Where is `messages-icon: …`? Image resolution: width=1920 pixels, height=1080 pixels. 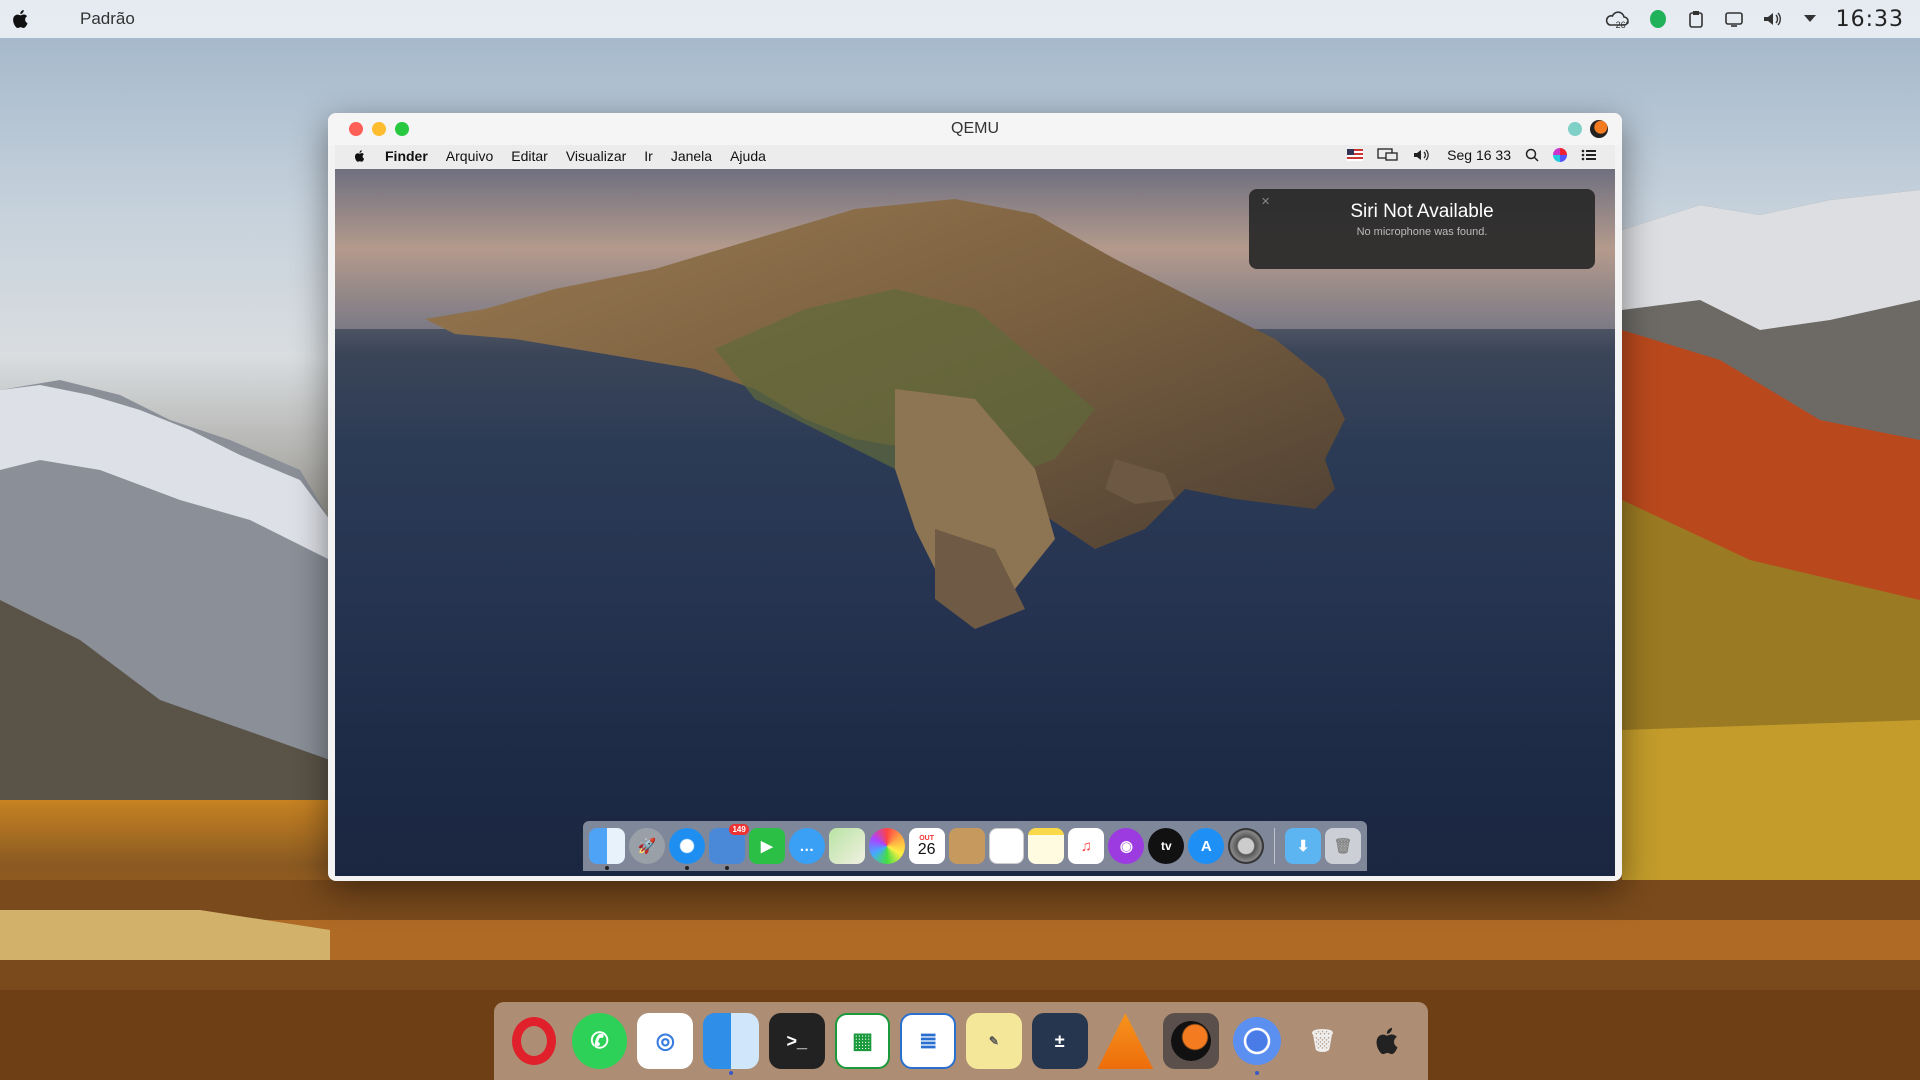 messages-icon: … is located at coordinates (806, 846).